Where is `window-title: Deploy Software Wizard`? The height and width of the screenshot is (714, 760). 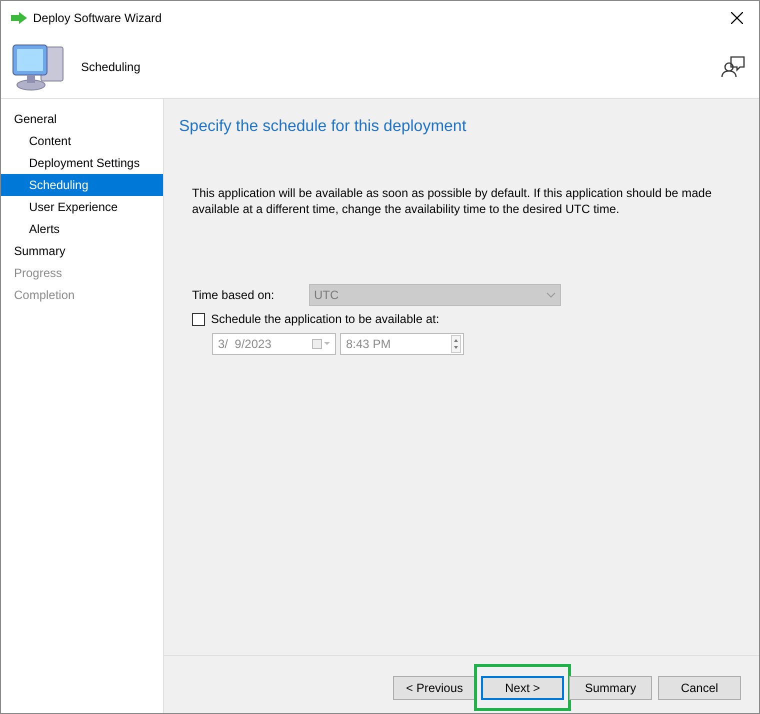 window-title: Deploy Software Wizard is located at coordinates (97, 18).